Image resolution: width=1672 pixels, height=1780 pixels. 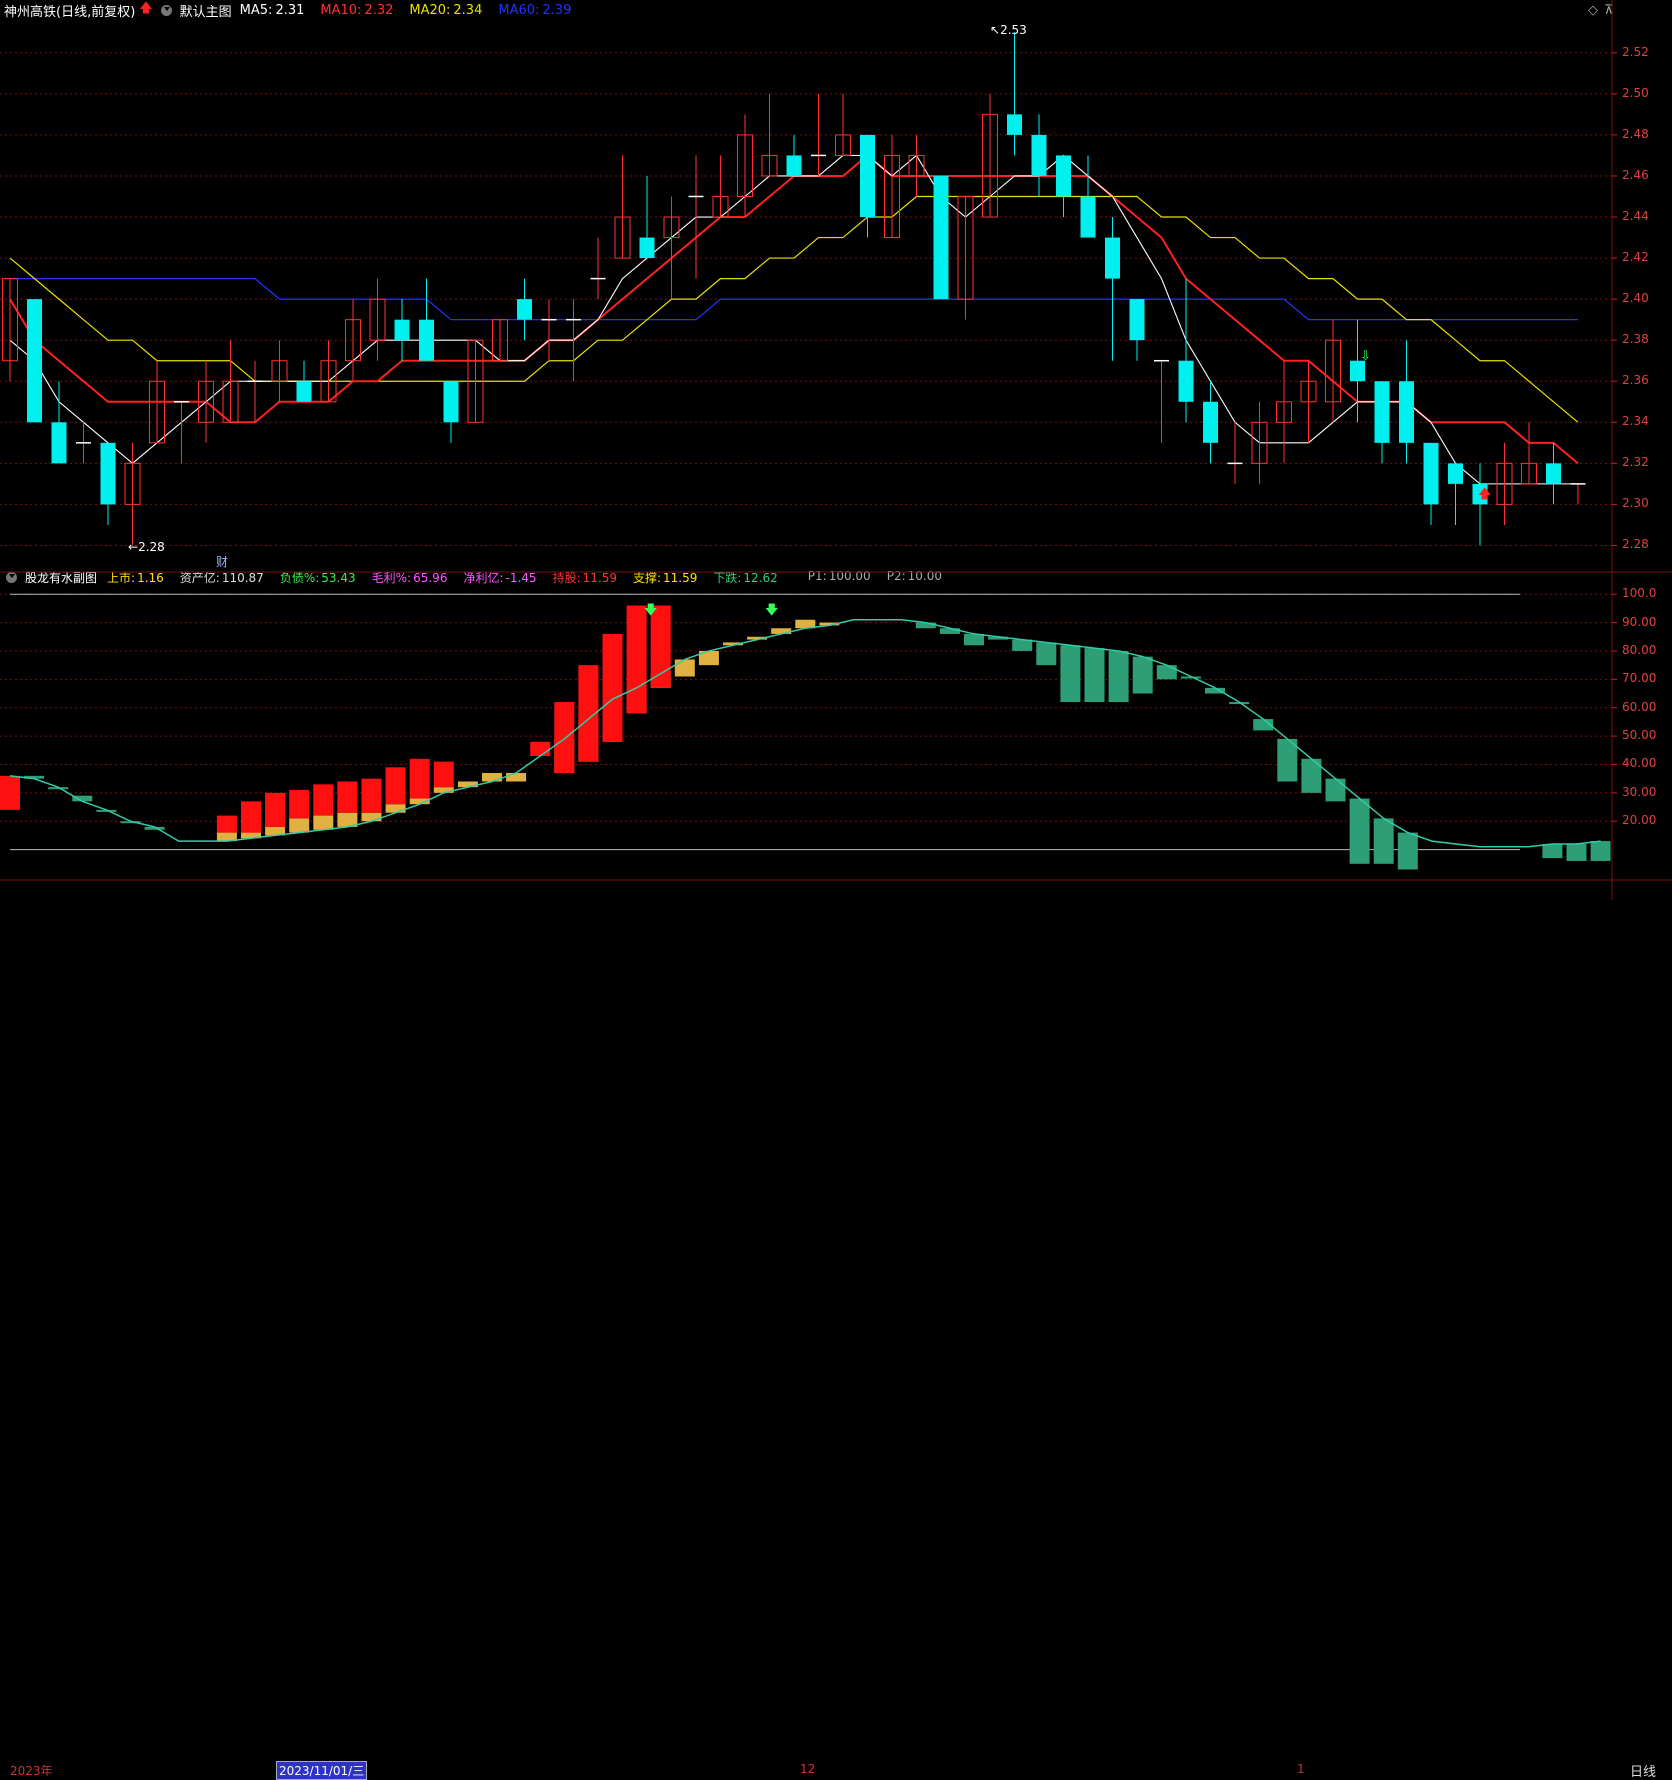 I want to click on sell-signal-arrow-icon: ⇩, so click(x=1365, y=356).